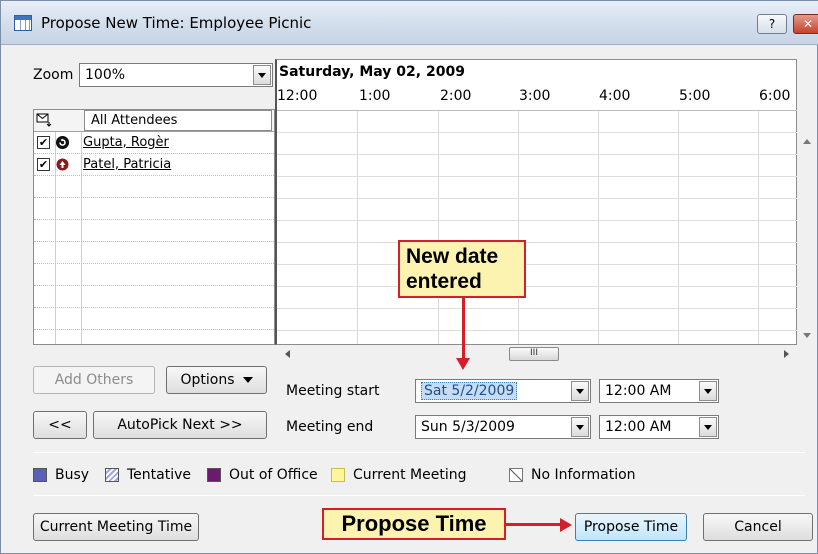  I want to click on meeting-end-label: Meeting end, so click(330, 427).